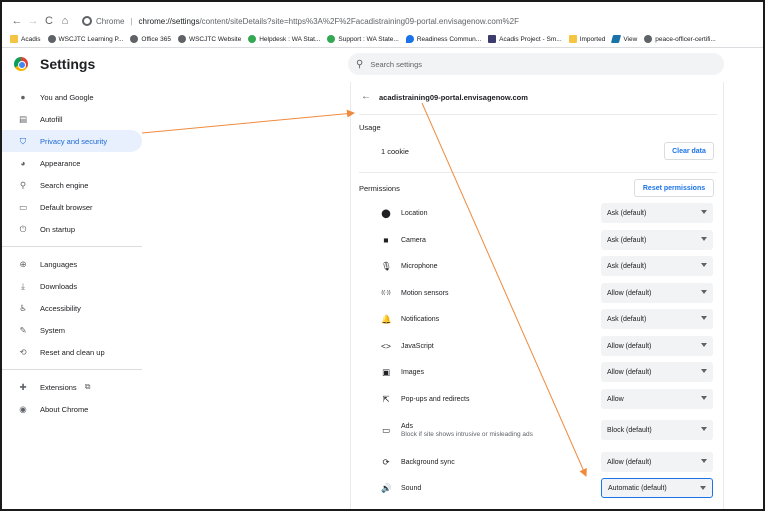  I want to click on search-icon: ⚲, so click(23, 184).